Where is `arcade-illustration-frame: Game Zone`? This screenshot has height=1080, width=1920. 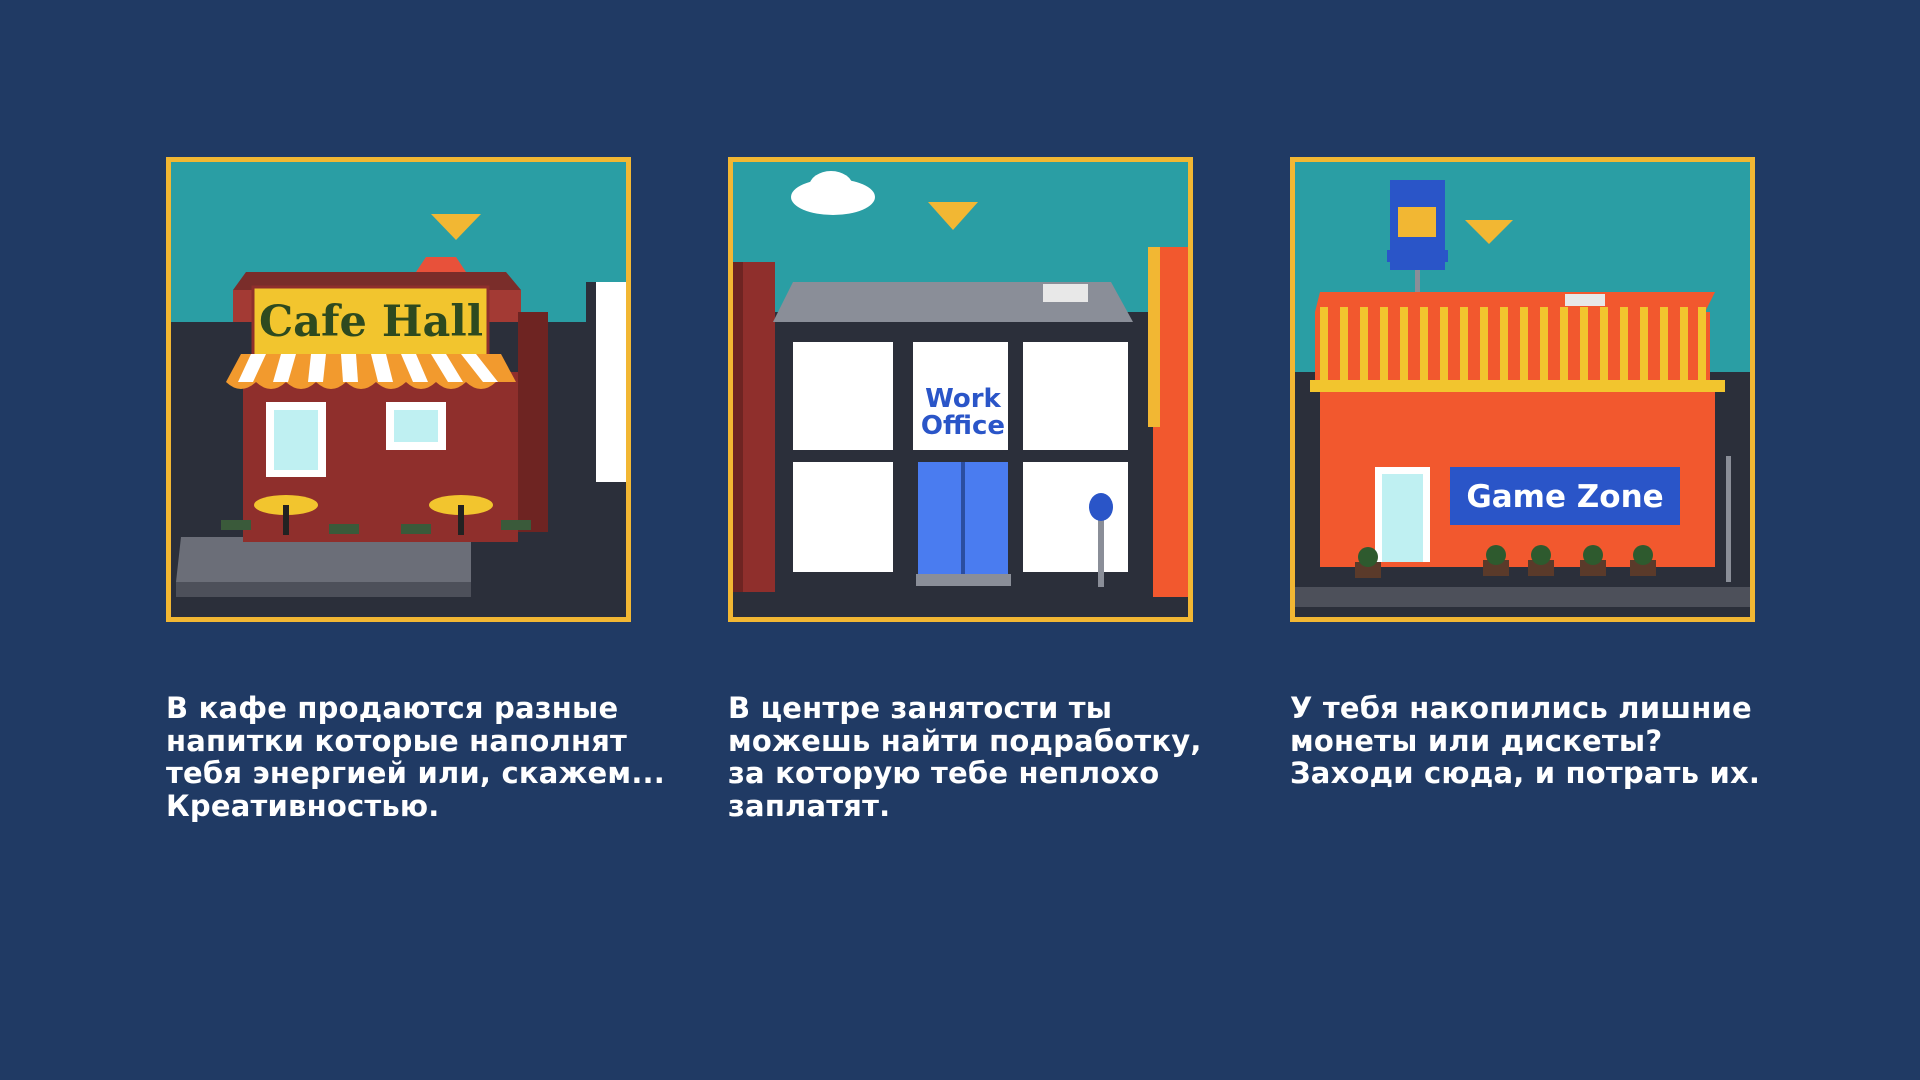 arcade-illustration-frame: Game Zone is located at coordinates (1522, 389).